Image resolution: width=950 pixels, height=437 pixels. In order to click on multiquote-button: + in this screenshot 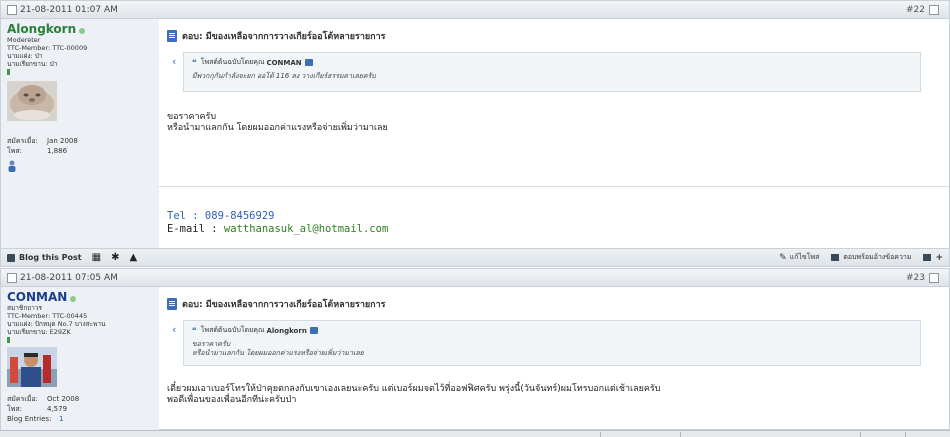, I will do `click(933, 258)`.